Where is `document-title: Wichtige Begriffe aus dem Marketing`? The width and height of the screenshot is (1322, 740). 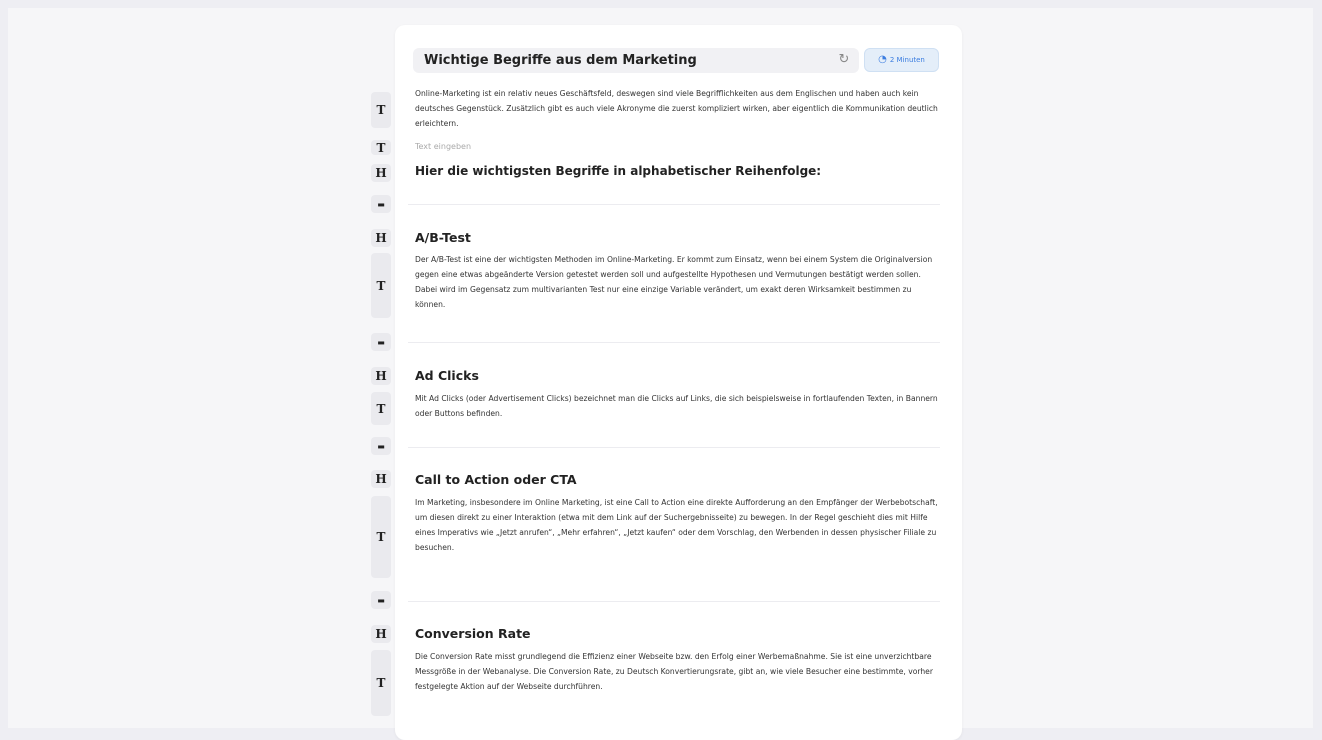
document-title: Wichtige Begriffe aus dem Marketing is located at coordinates (560, 60).